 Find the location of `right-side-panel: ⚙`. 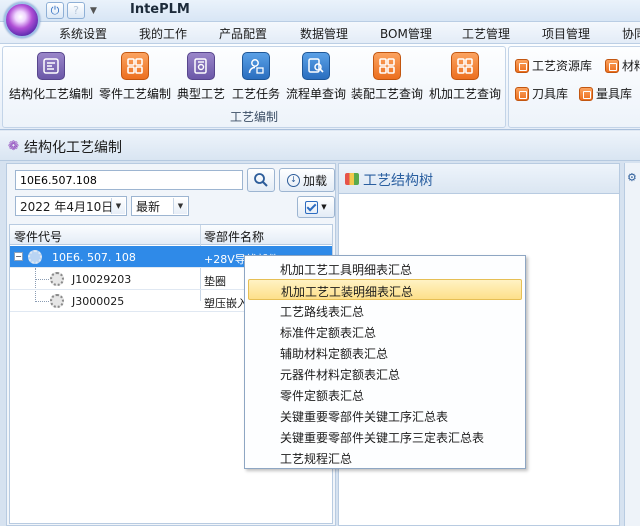

right-side-panel: ⚙ is located at coordinates (632, 344).